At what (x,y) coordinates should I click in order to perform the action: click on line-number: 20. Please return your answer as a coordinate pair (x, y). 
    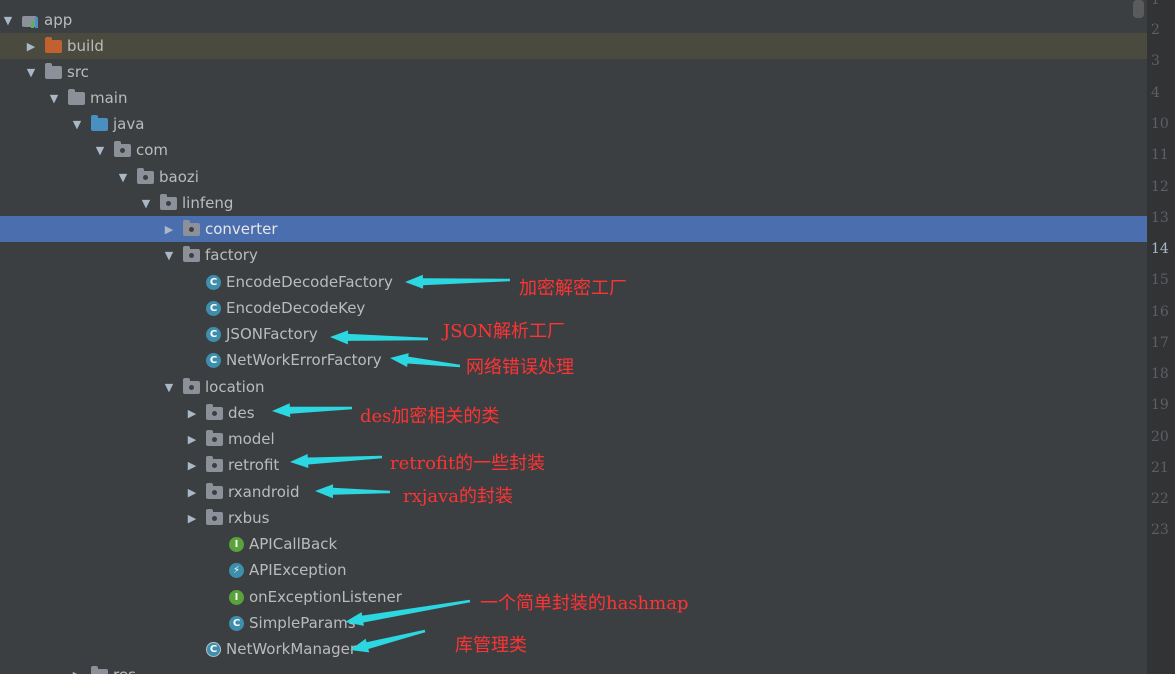
    Looking at the image, I should click on (1160, 437).